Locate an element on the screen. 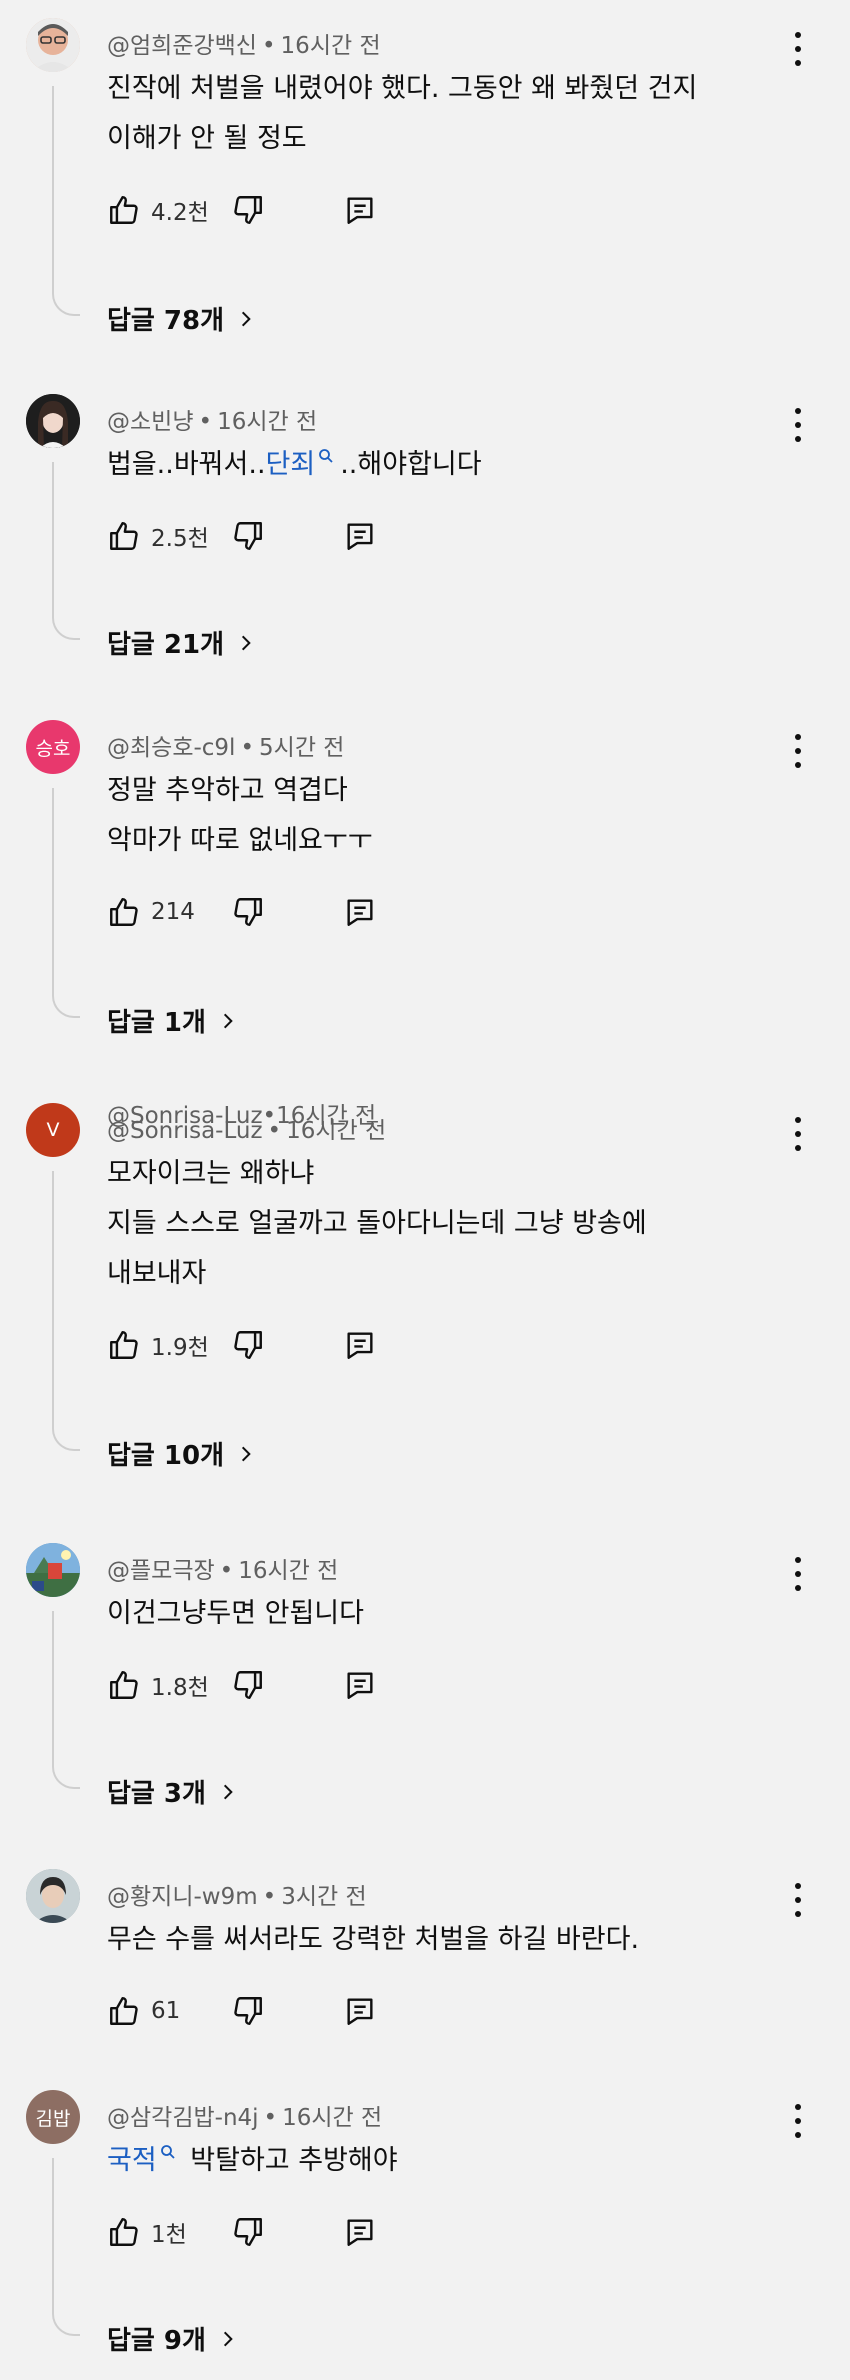 The height and width of the screenshot is (2380, 850). avatar: 김밥 is located at coordinates (53, 2117).